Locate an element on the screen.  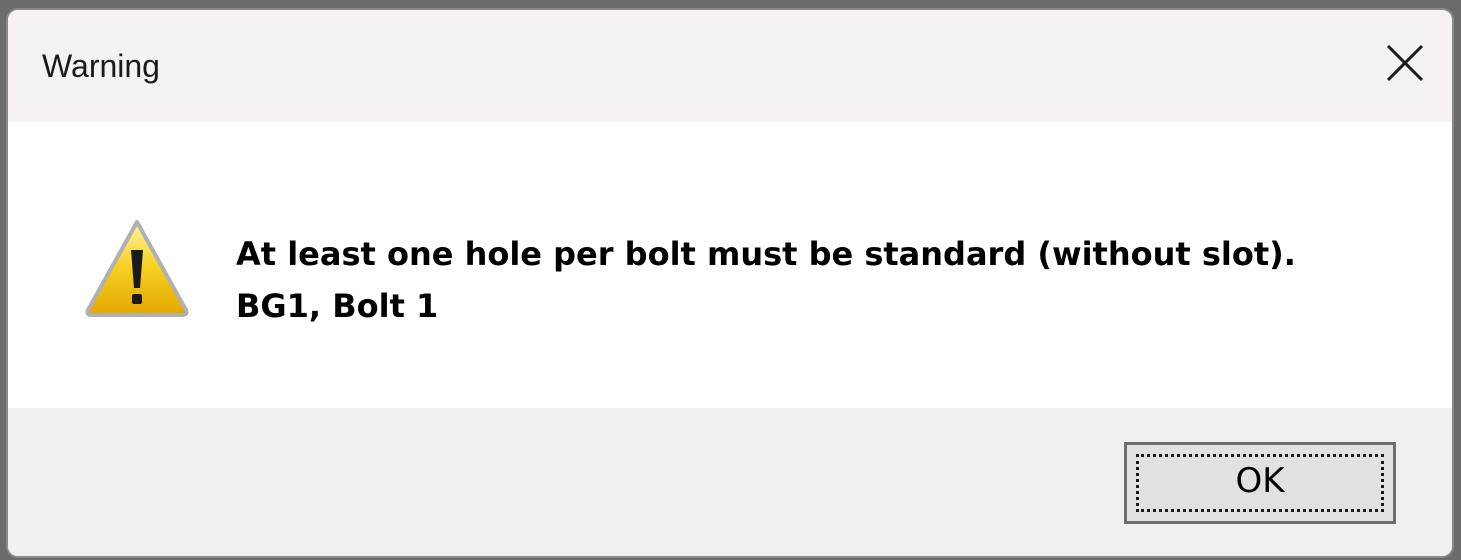
message-line-2: BG1, Bolt 1 is located at coordinates (337, 306).